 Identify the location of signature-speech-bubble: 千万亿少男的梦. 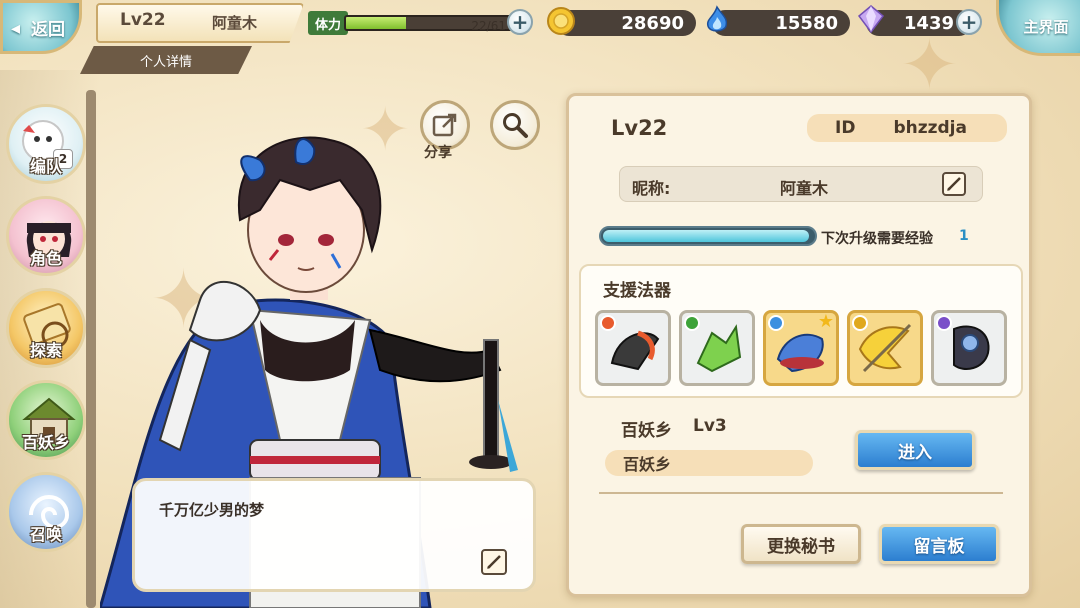
(334, 535).